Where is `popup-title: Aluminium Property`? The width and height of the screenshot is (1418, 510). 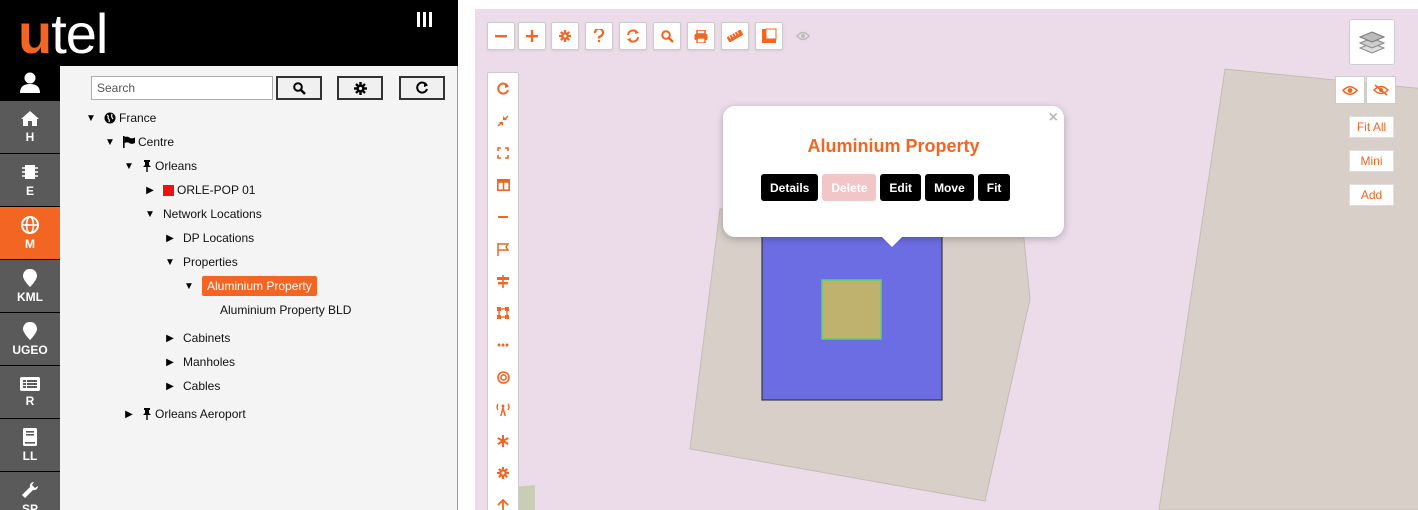 popup-title: Aluminium Property is located at coordinates (893, 146).